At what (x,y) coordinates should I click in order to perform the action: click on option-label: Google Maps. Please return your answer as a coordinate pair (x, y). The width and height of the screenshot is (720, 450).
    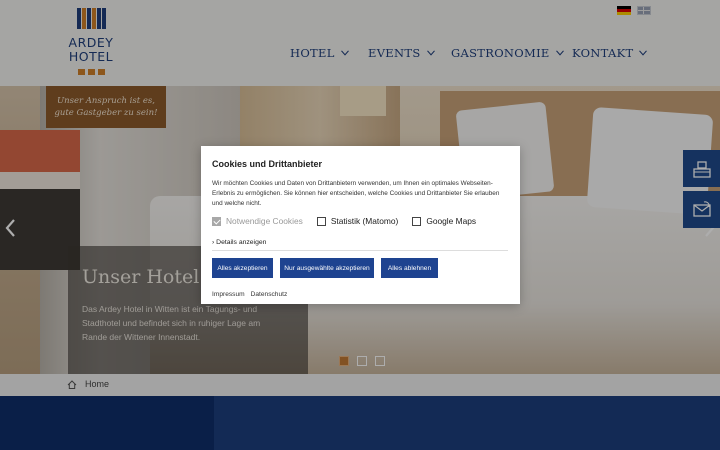
    Looking at the image, I should click on (451, 221).